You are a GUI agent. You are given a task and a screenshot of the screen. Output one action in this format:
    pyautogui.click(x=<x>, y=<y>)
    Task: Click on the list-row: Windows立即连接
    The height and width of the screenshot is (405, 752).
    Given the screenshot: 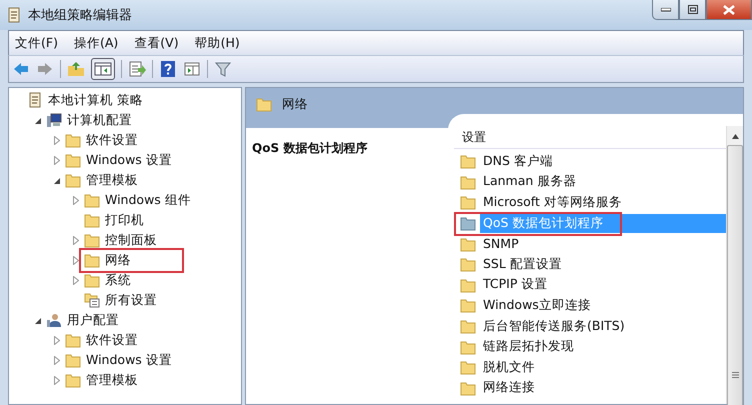 What is the action you would take?
    pyautogui.click(x=590, y=305)
    